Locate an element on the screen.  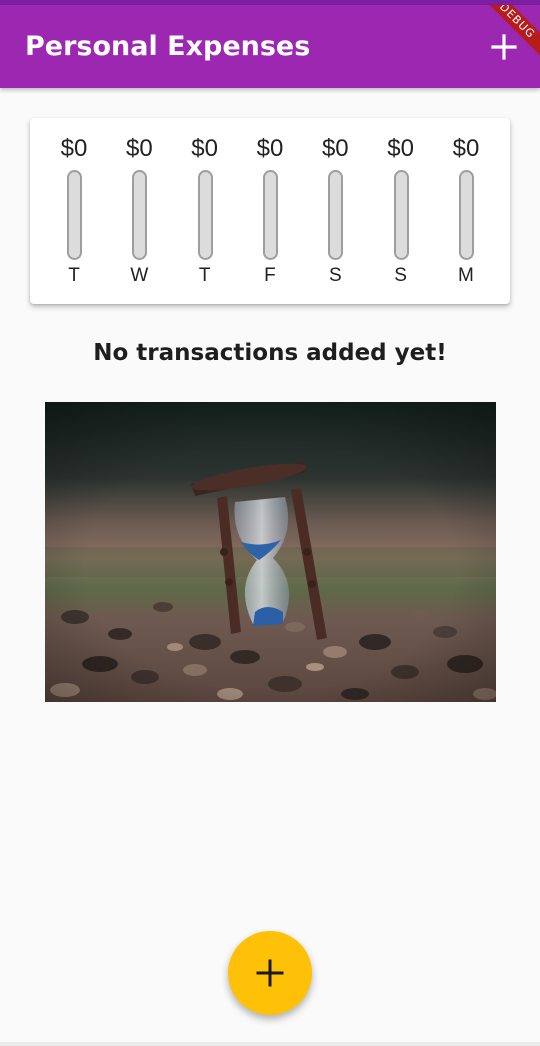
bar-day-label: M is located at coordinates (466, 275).